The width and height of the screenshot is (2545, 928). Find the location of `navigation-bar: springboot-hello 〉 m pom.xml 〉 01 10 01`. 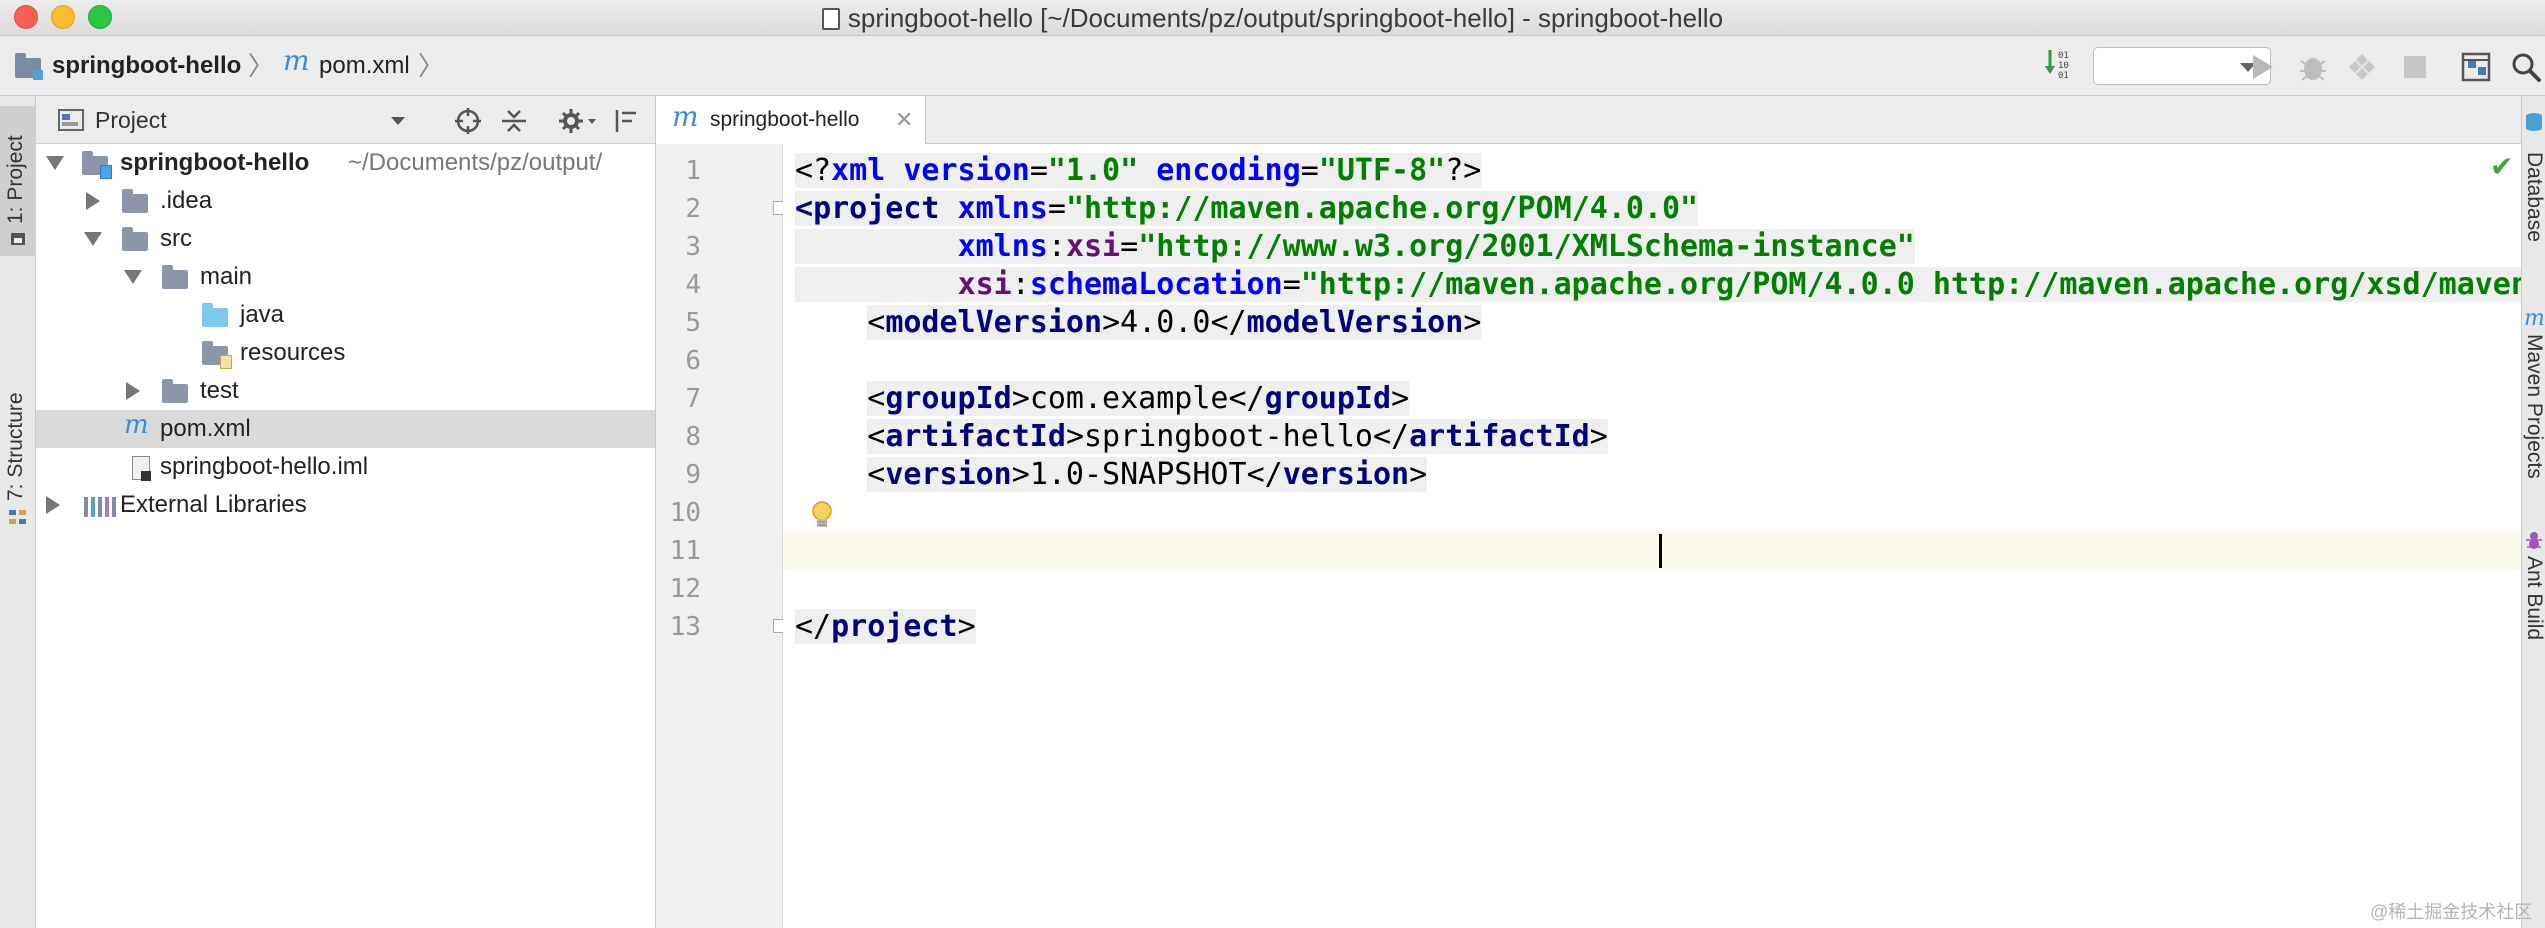

navigation-bar: springboot-hello 〉 m pom.xml 〉 01 10 01 is located at coordinates (1272, 66).